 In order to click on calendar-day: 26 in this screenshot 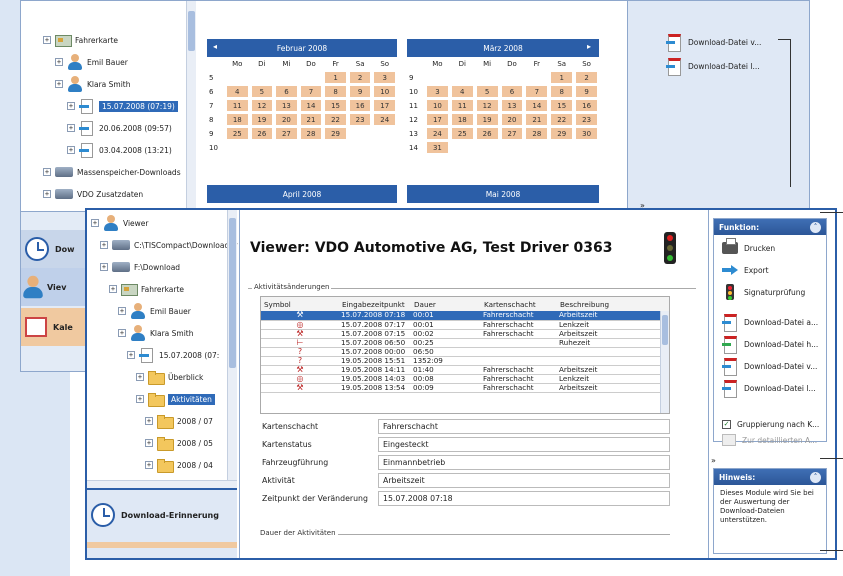, I will do `click(262, 133)`.